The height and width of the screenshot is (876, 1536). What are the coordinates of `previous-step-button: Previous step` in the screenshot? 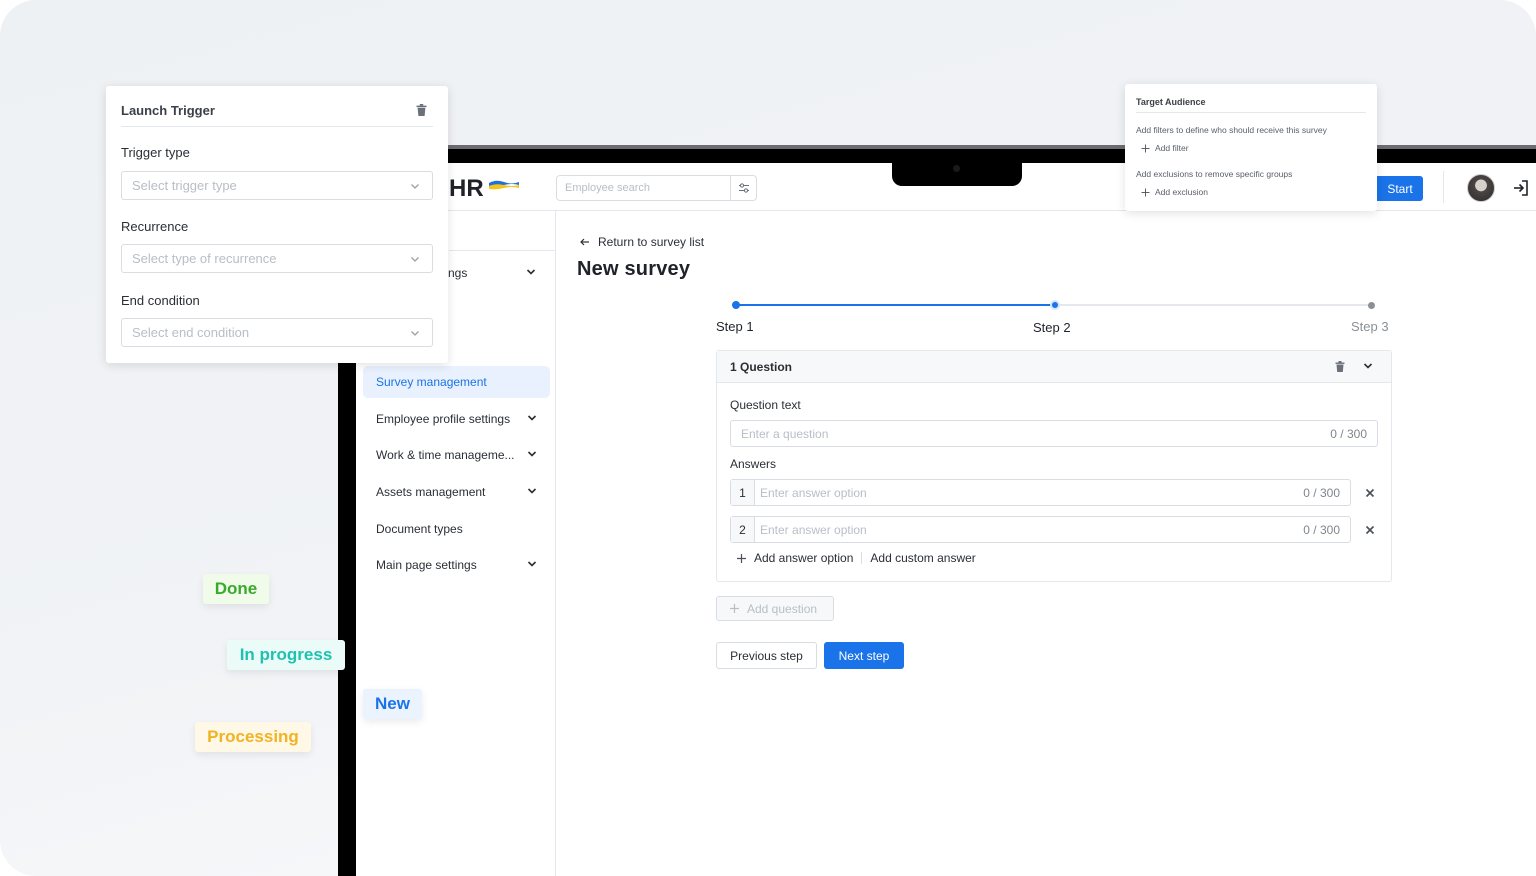 It's located at (766, 655).